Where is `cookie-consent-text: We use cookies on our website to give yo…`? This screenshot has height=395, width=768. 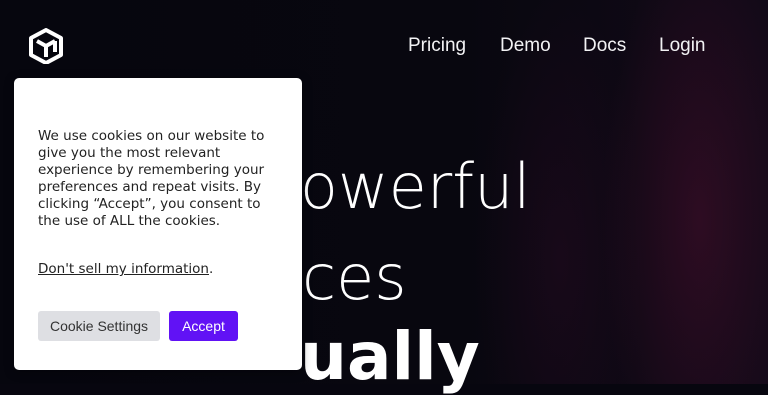
cookie-consent-text: We use cookies on our website to give yo… is located at coordinates (151, 178).